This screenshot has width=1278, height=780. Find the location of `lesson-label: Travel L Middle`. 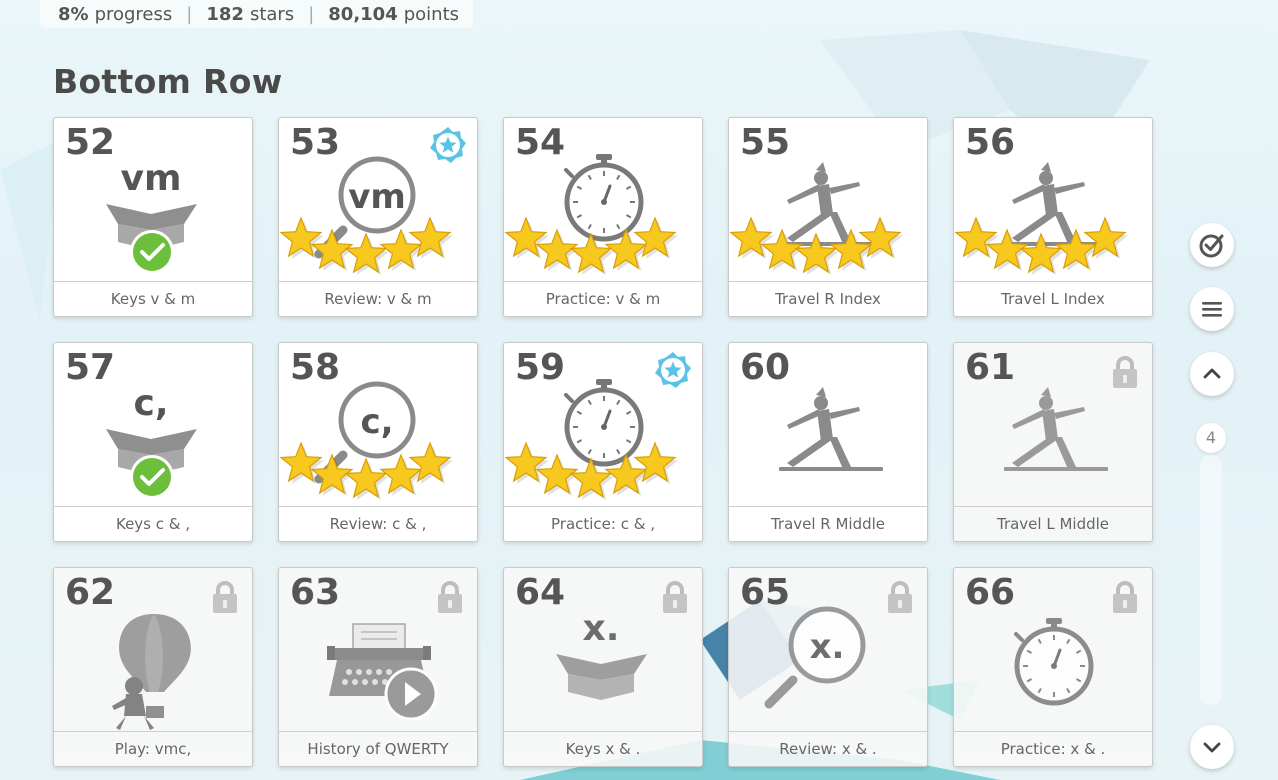

lesson-label: Travel L Middle is located at coordinates (1053, 523).